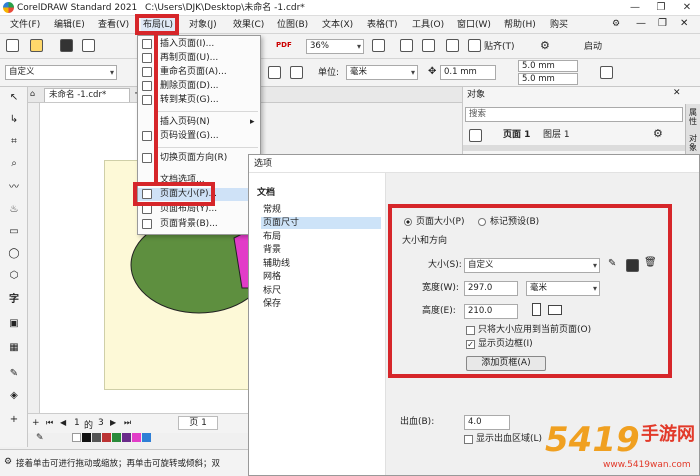 Image resolution: width=700 pixels, height=476 pixels. Describe the element at coordinates (474, 45) in the screenshot. I see `snap-icon` at that location.